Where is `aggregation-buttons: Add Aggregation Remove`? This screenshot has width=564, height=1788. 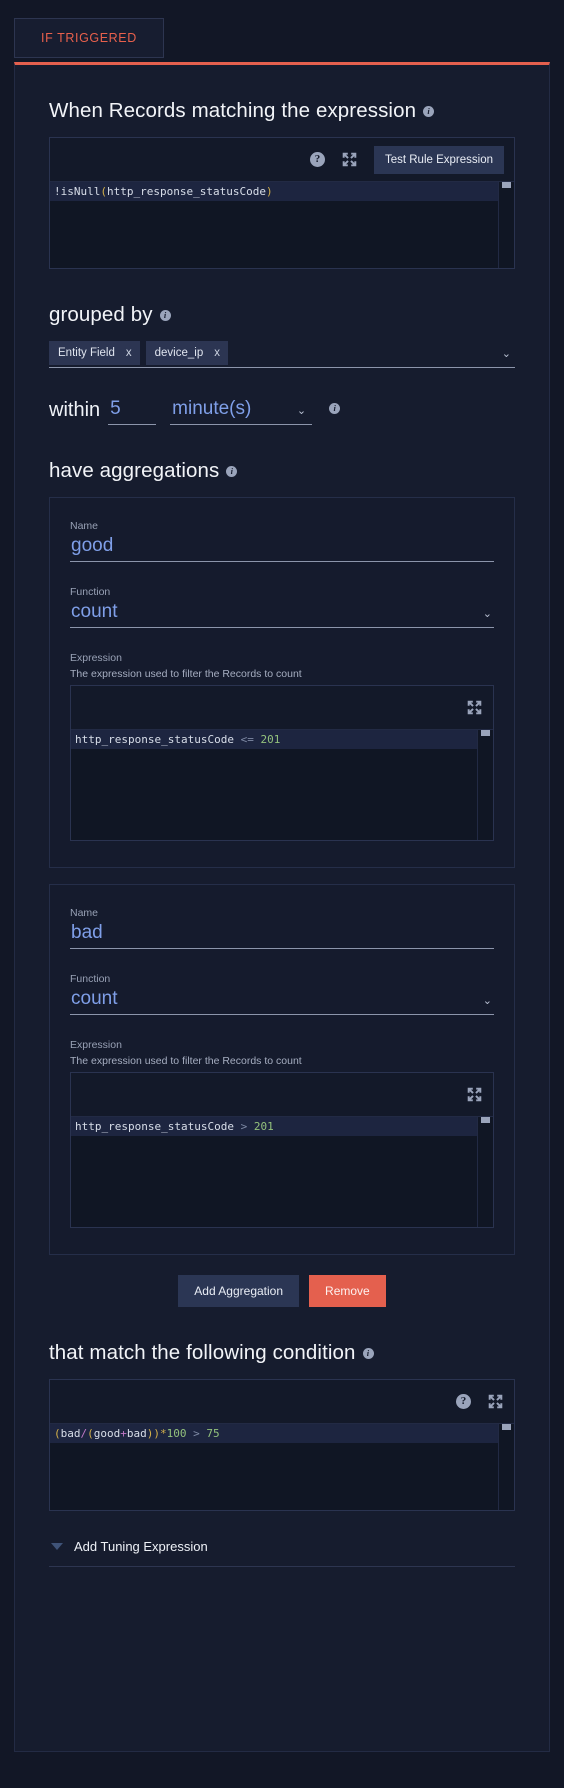
aggregation-buttons: Add Aggregation Remove is located at coordinates (282, 1291).